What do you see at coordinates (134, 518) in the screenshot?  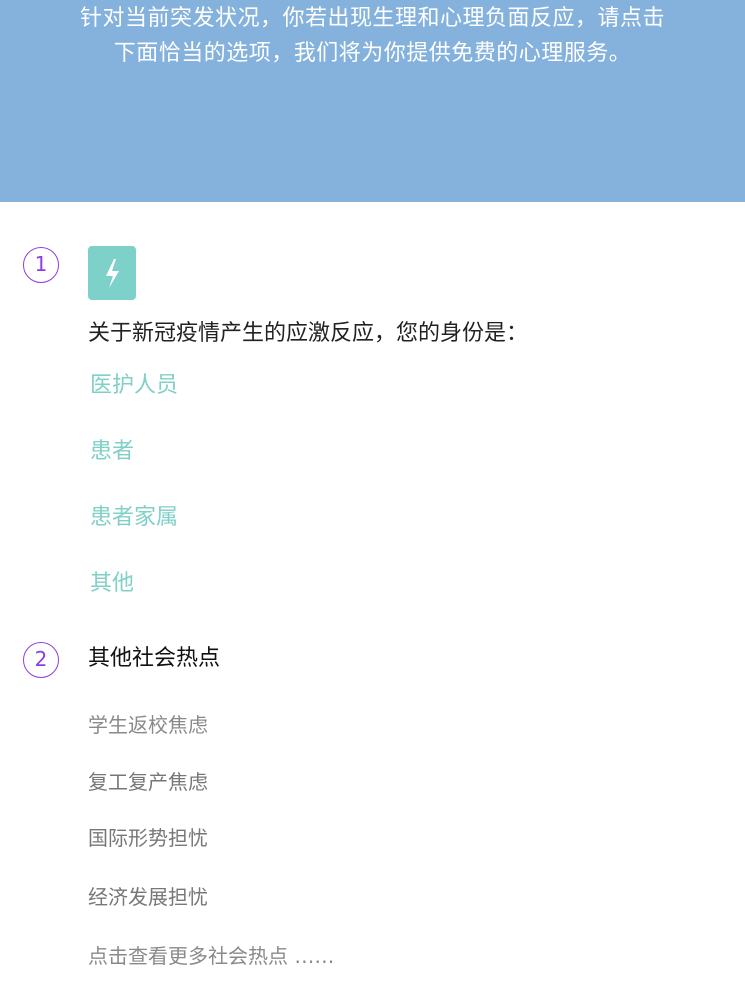 I see `option-patient-family: 患者家属` at bounding box center [134, 518].